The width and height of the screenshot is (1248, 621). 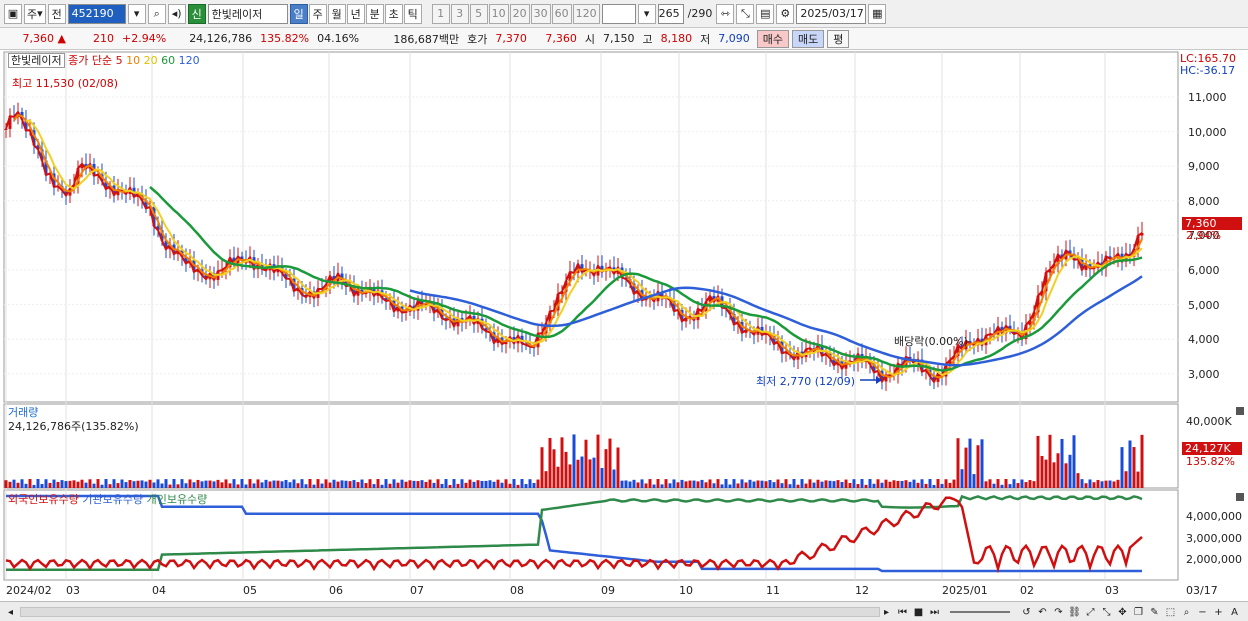 I want to click on scroll-left-icon: ◂, so click(x=10, y=612).